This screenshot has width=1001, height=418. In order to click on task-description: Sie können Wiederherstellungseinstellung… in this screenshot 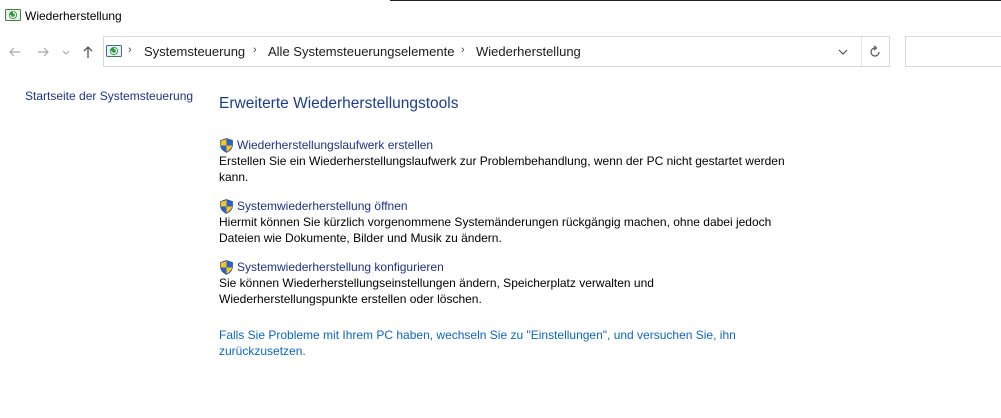, I will do `click(436, 291)`.